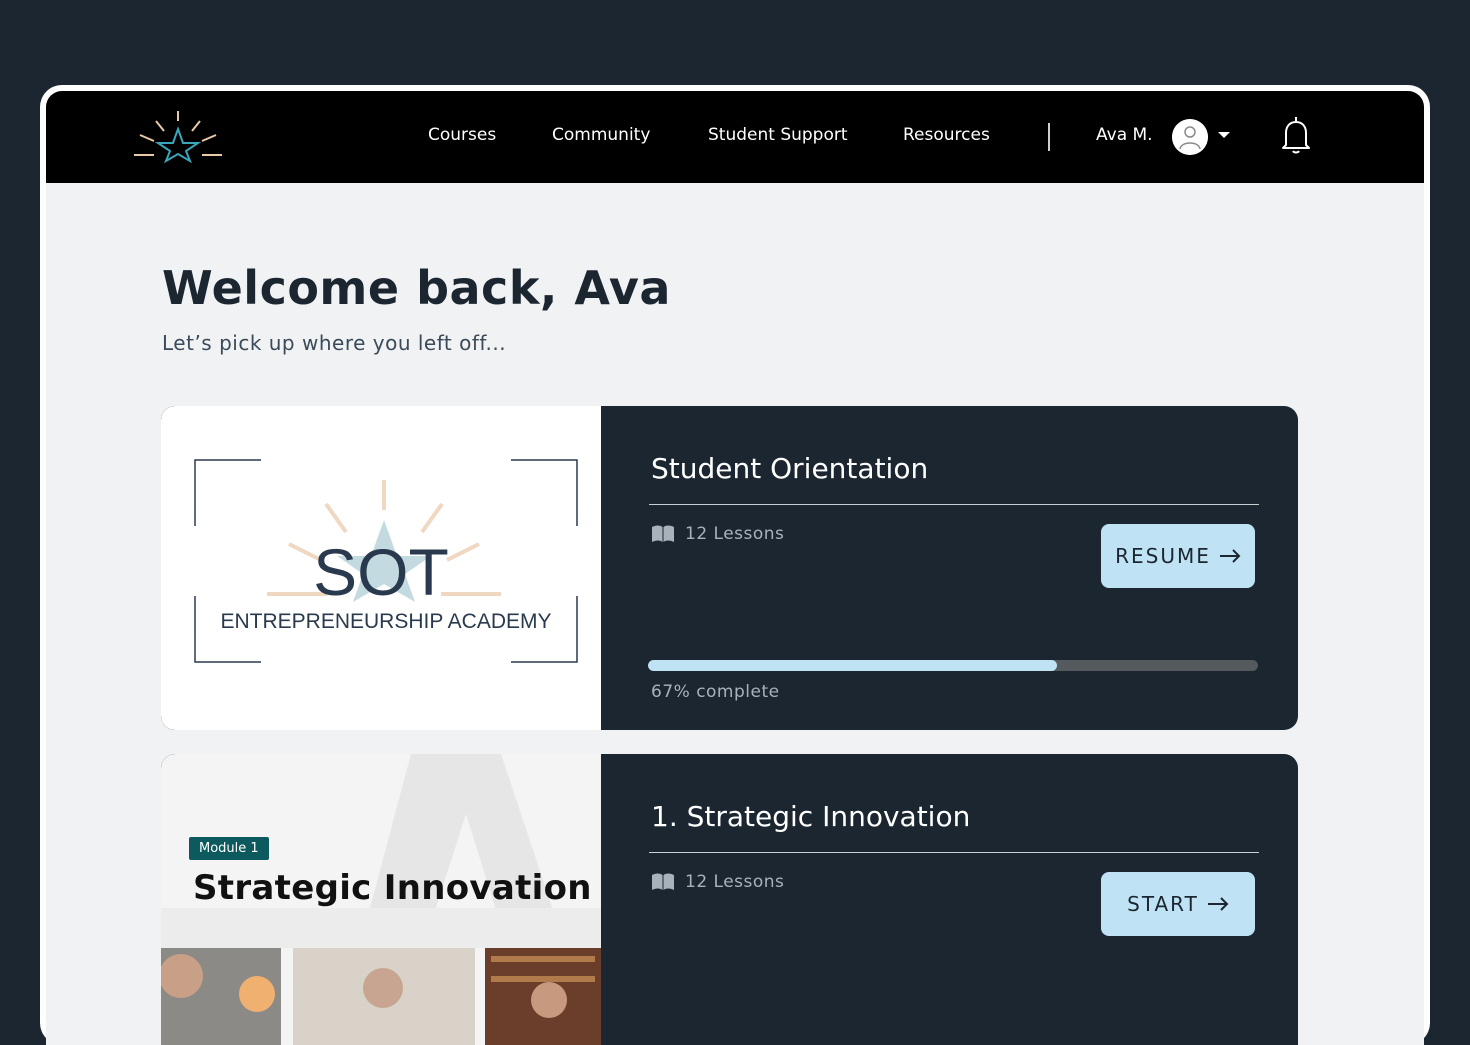 This screenshot has width=1470, height=1045. I want to click on resume-button: RESUME, so click(1178, 556).